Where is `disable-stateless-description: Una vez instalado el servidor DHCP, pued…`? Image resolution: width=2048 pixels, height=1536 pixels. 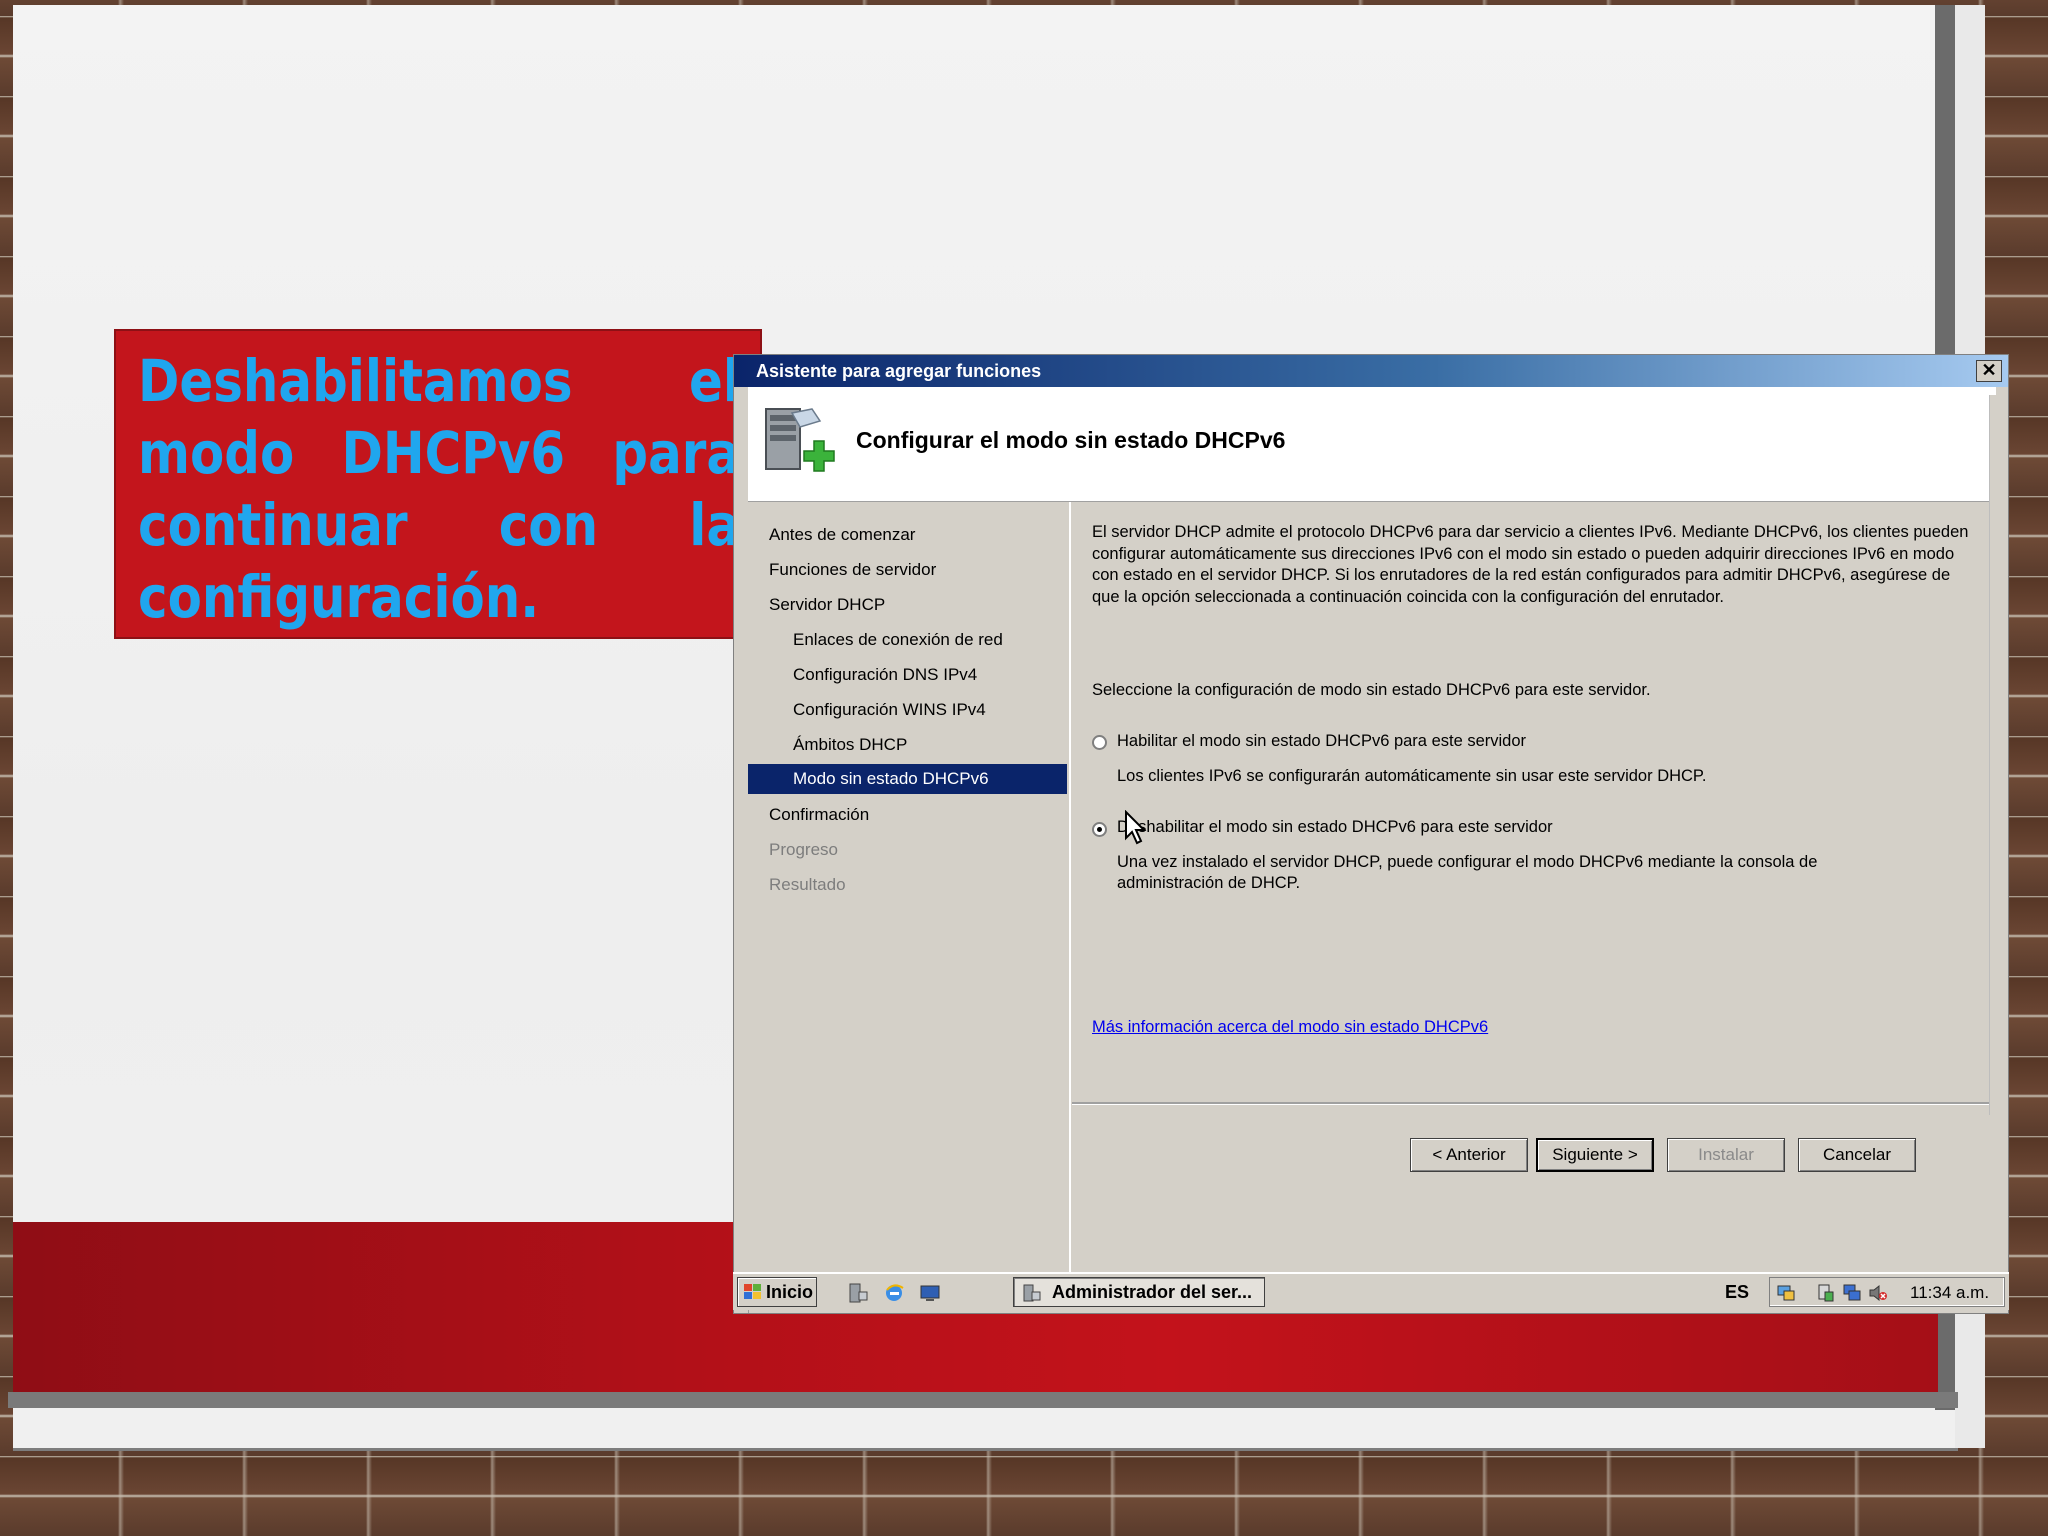
disable-stateless-description: Una vez instalado el servidor DHCP, pued… is located at coordinates (1467, 872).